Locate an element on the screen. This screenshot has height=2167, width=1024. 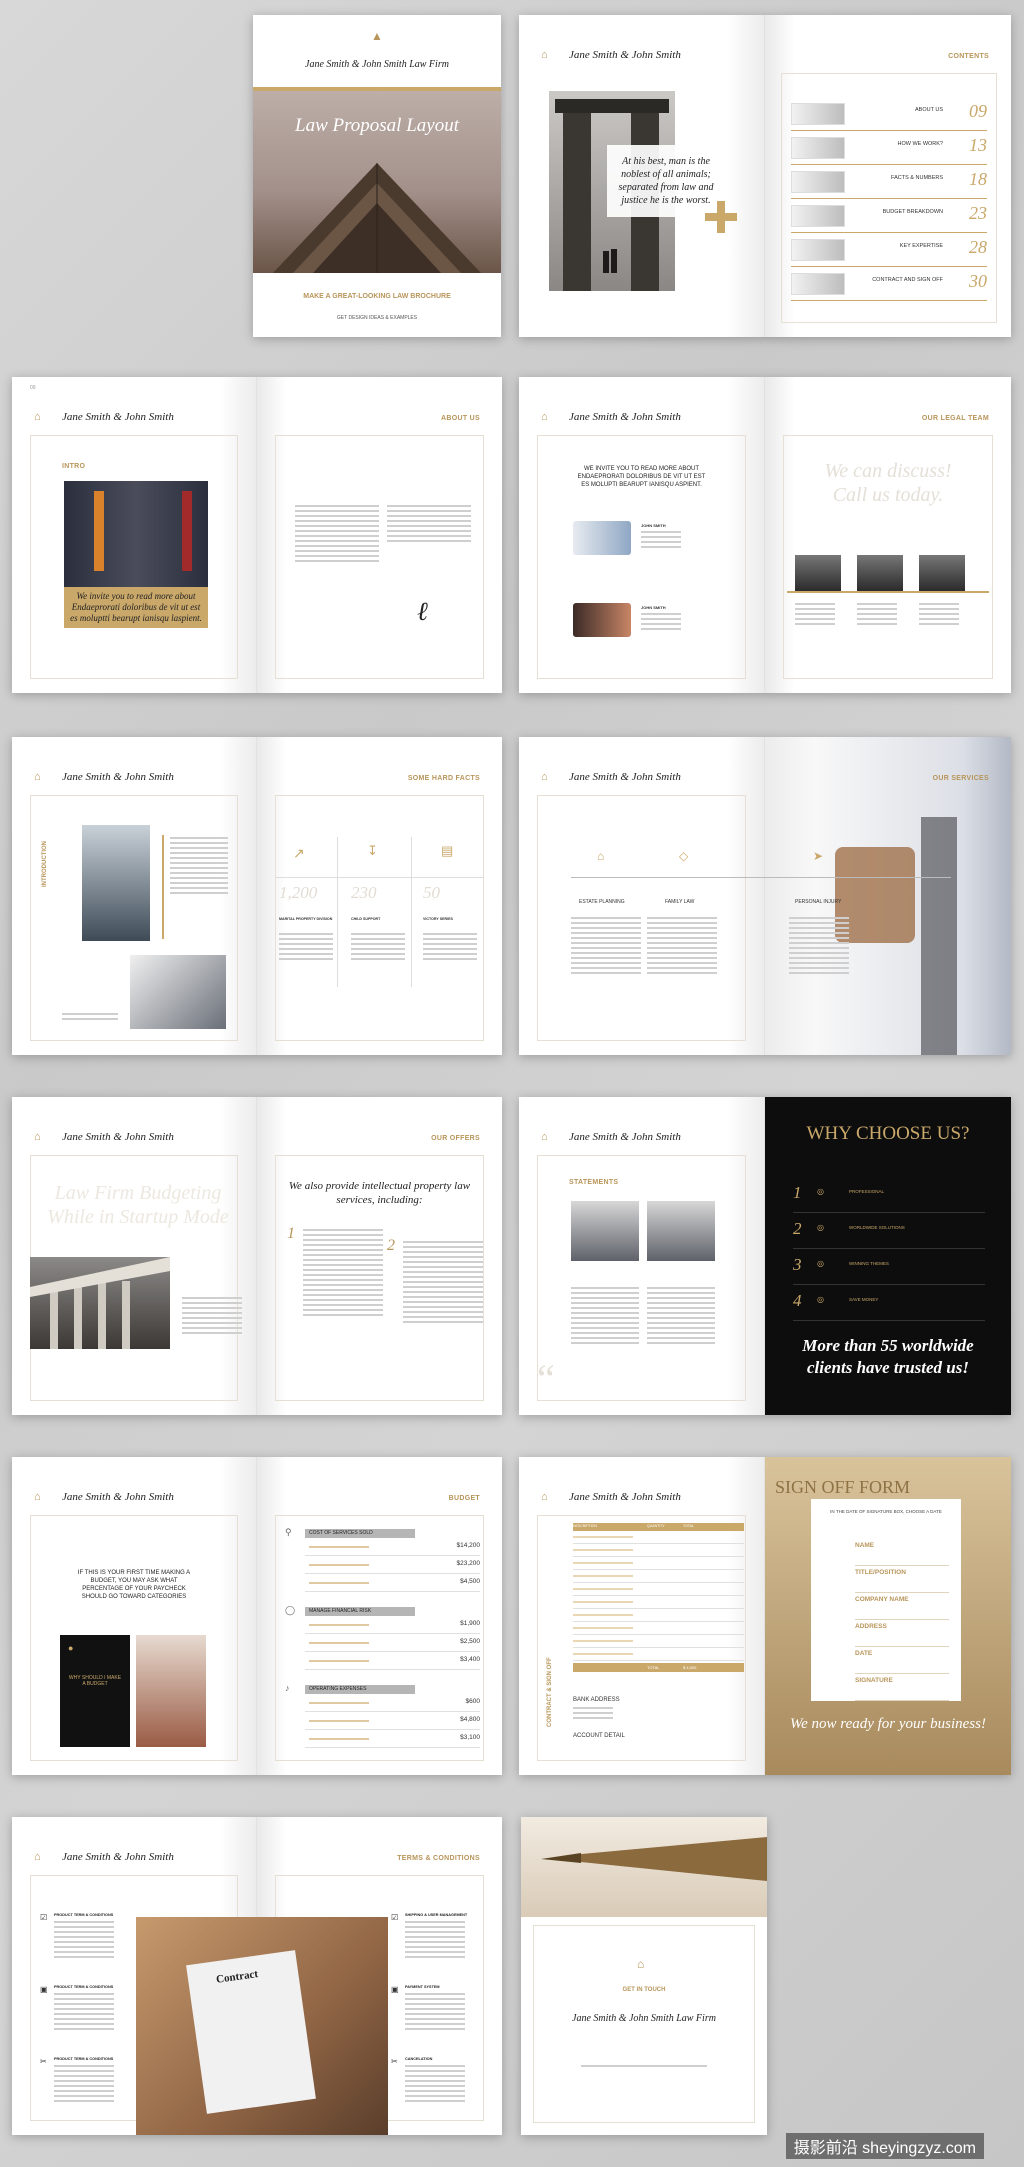
team-member-2: JOHN SMITH is located at coordinates (653, 607).